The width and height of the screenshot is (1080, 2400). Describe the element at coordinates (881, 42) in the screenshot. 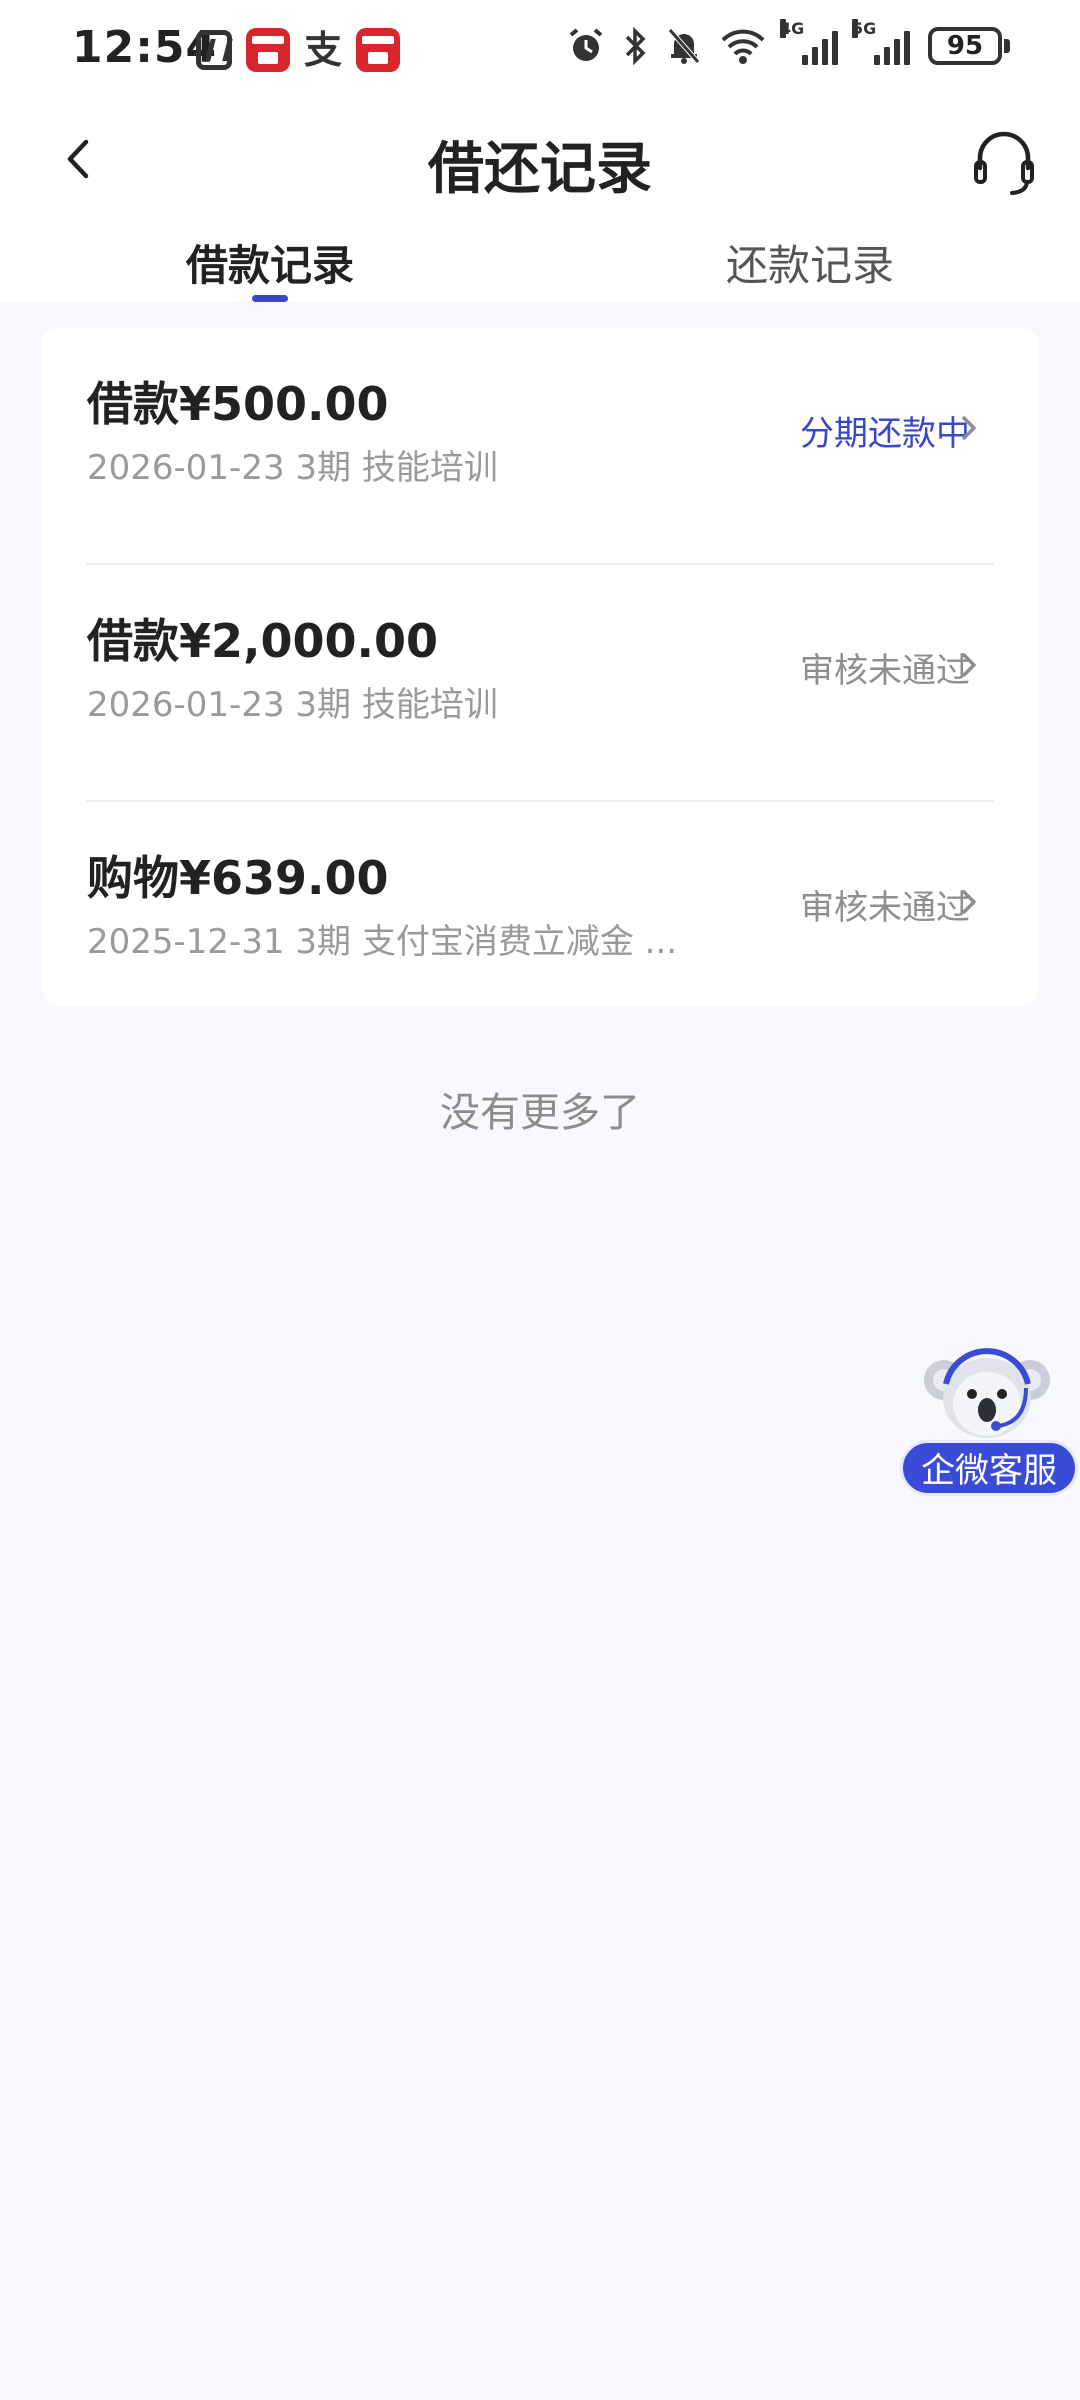

I see `signal-5g-icon: 5G` at that location.